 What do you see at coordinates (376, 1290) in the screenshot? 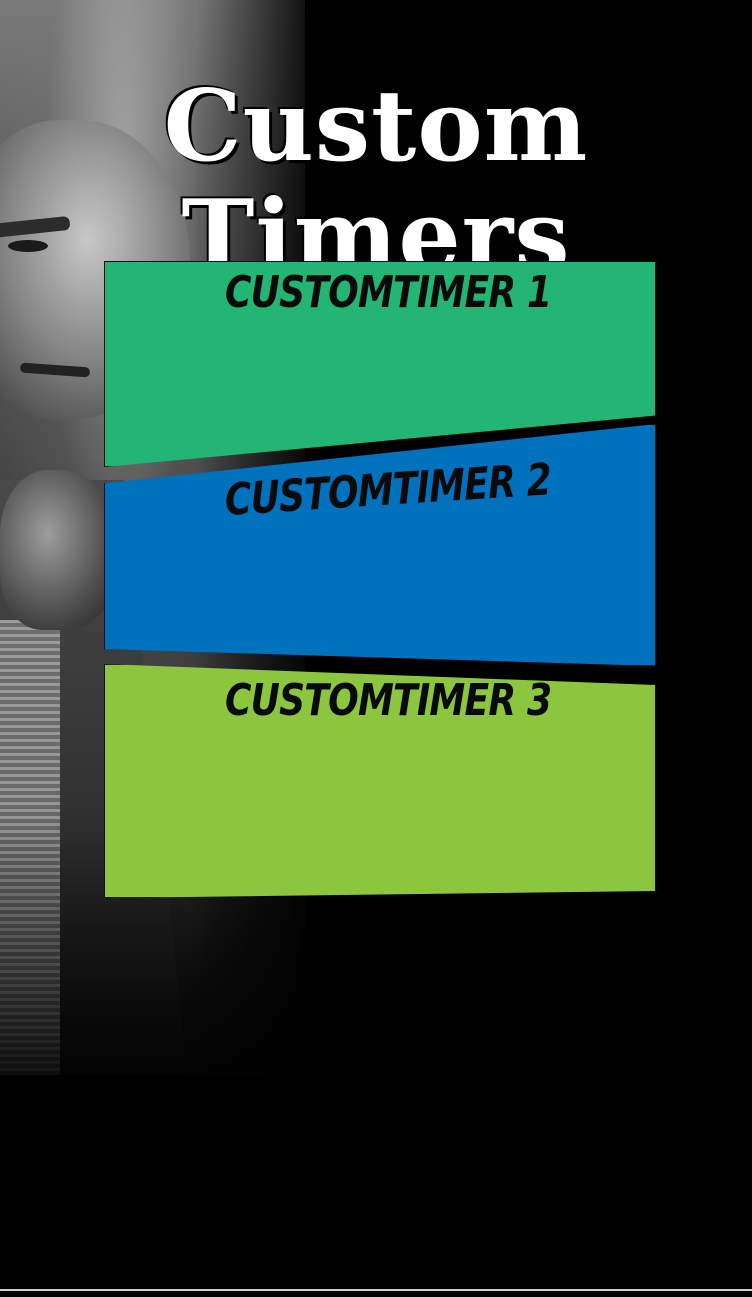
I see `bottom-divider` at bounding box center [376, 1290].